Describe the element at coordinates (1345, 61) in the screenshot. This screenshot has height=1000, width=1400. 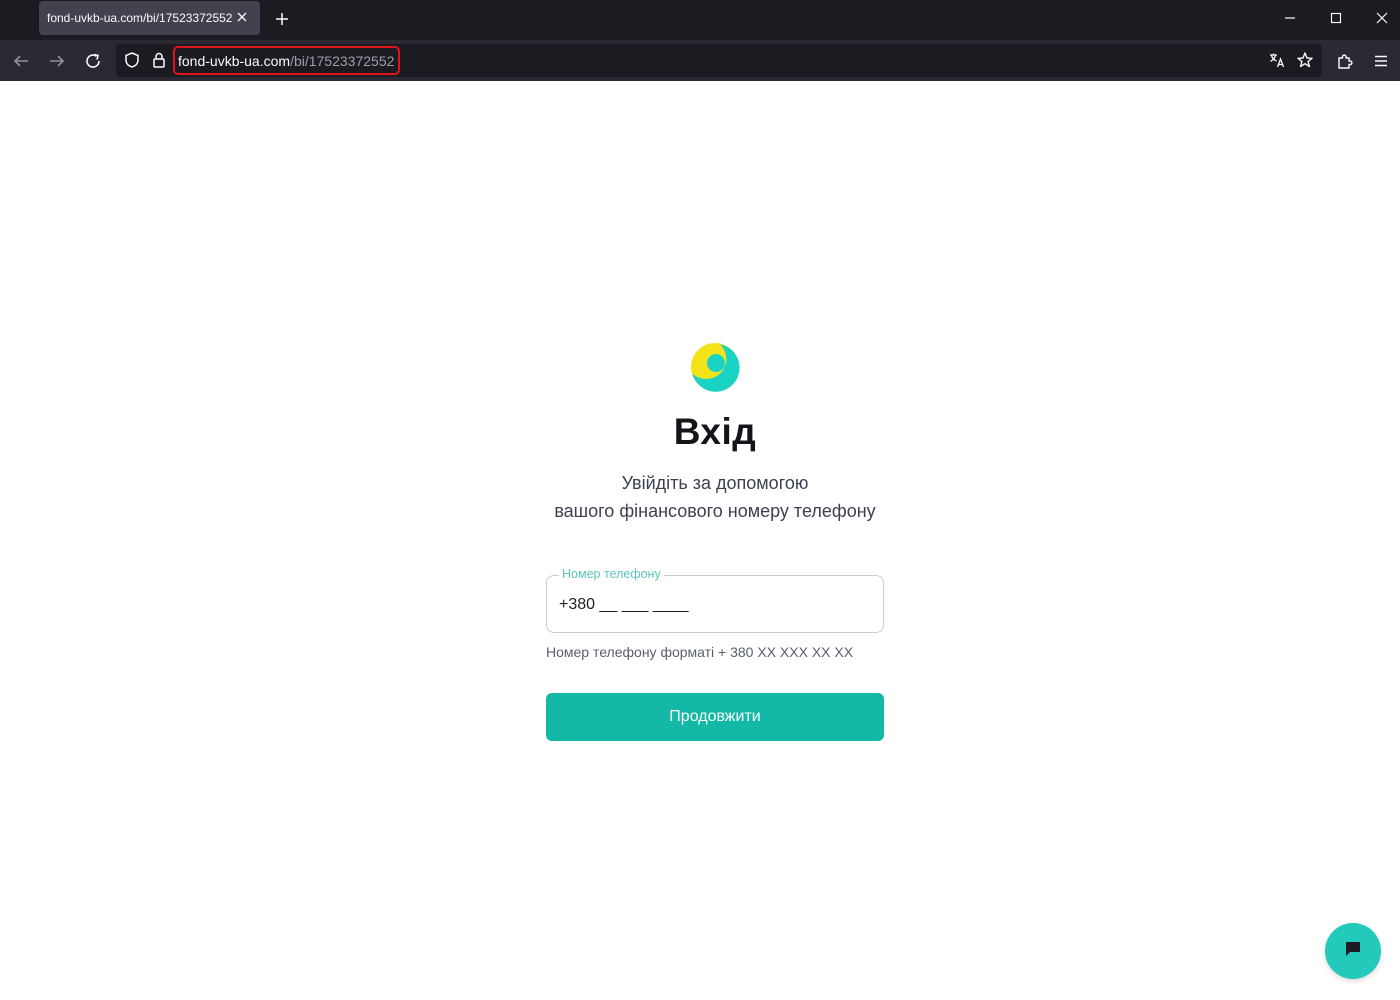
I see `puzzle-icon` at that location.